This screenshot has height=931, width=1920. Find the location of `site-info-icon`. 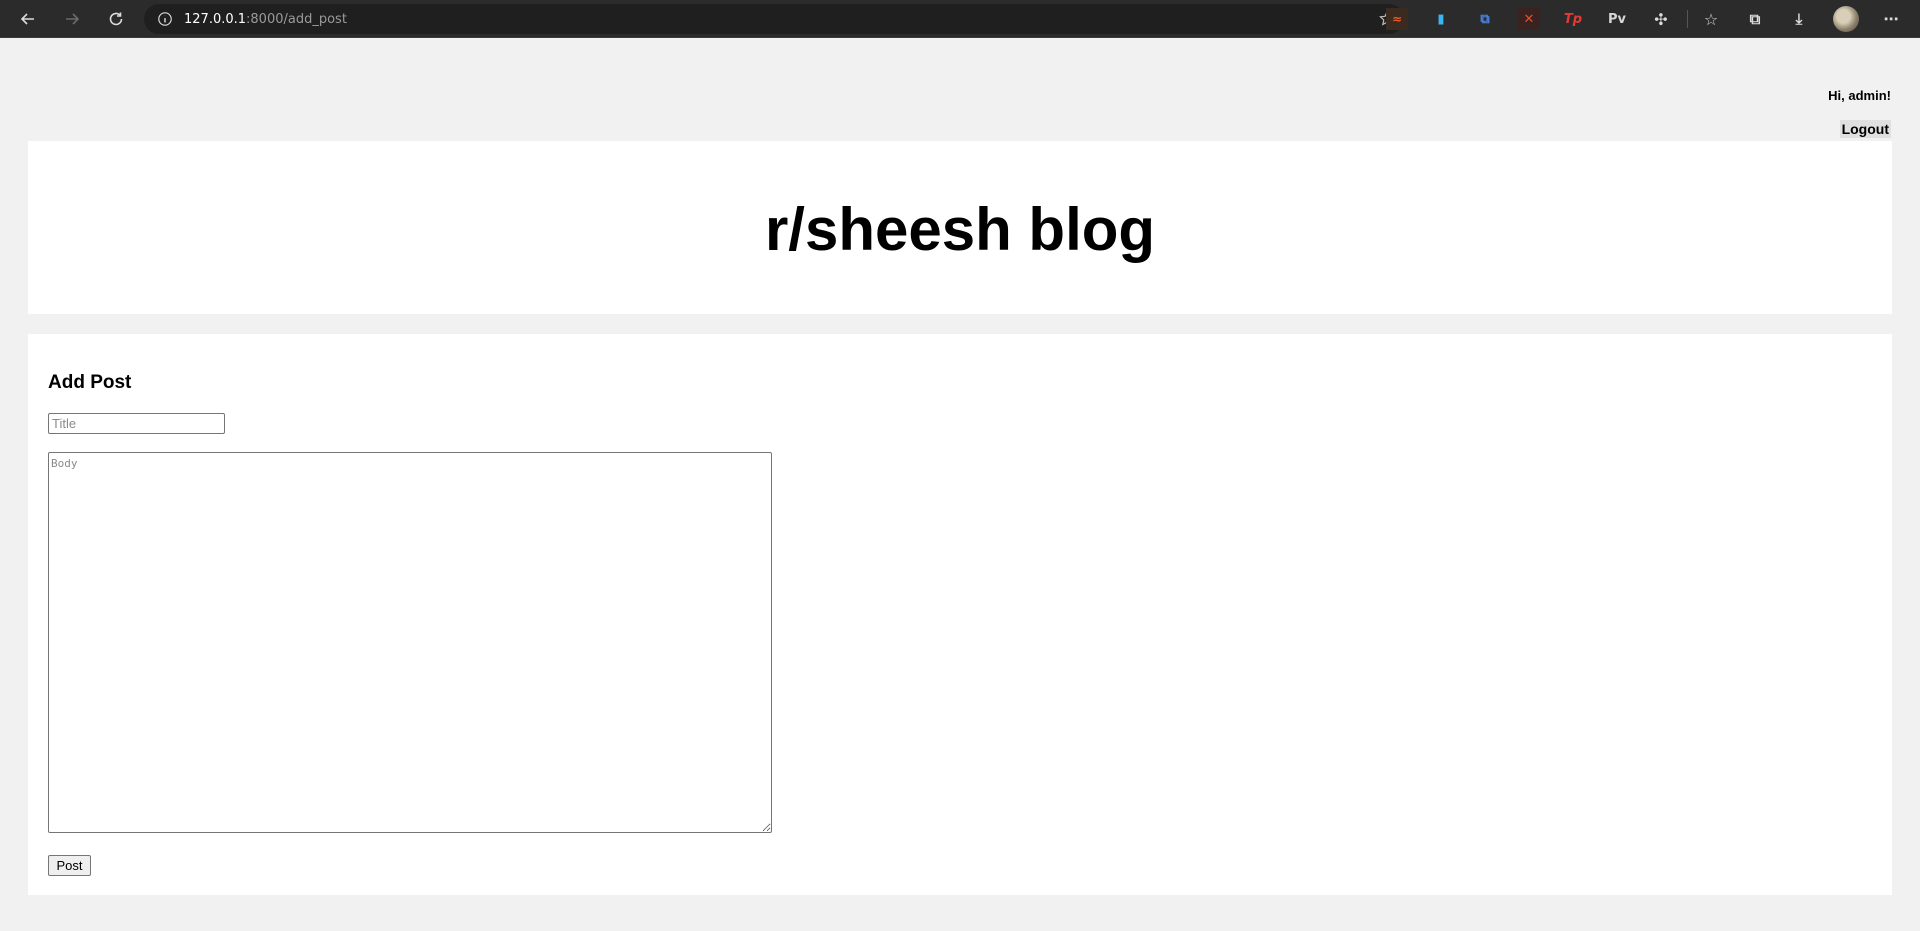

site-info-icon is located at coordinates (165, 19).